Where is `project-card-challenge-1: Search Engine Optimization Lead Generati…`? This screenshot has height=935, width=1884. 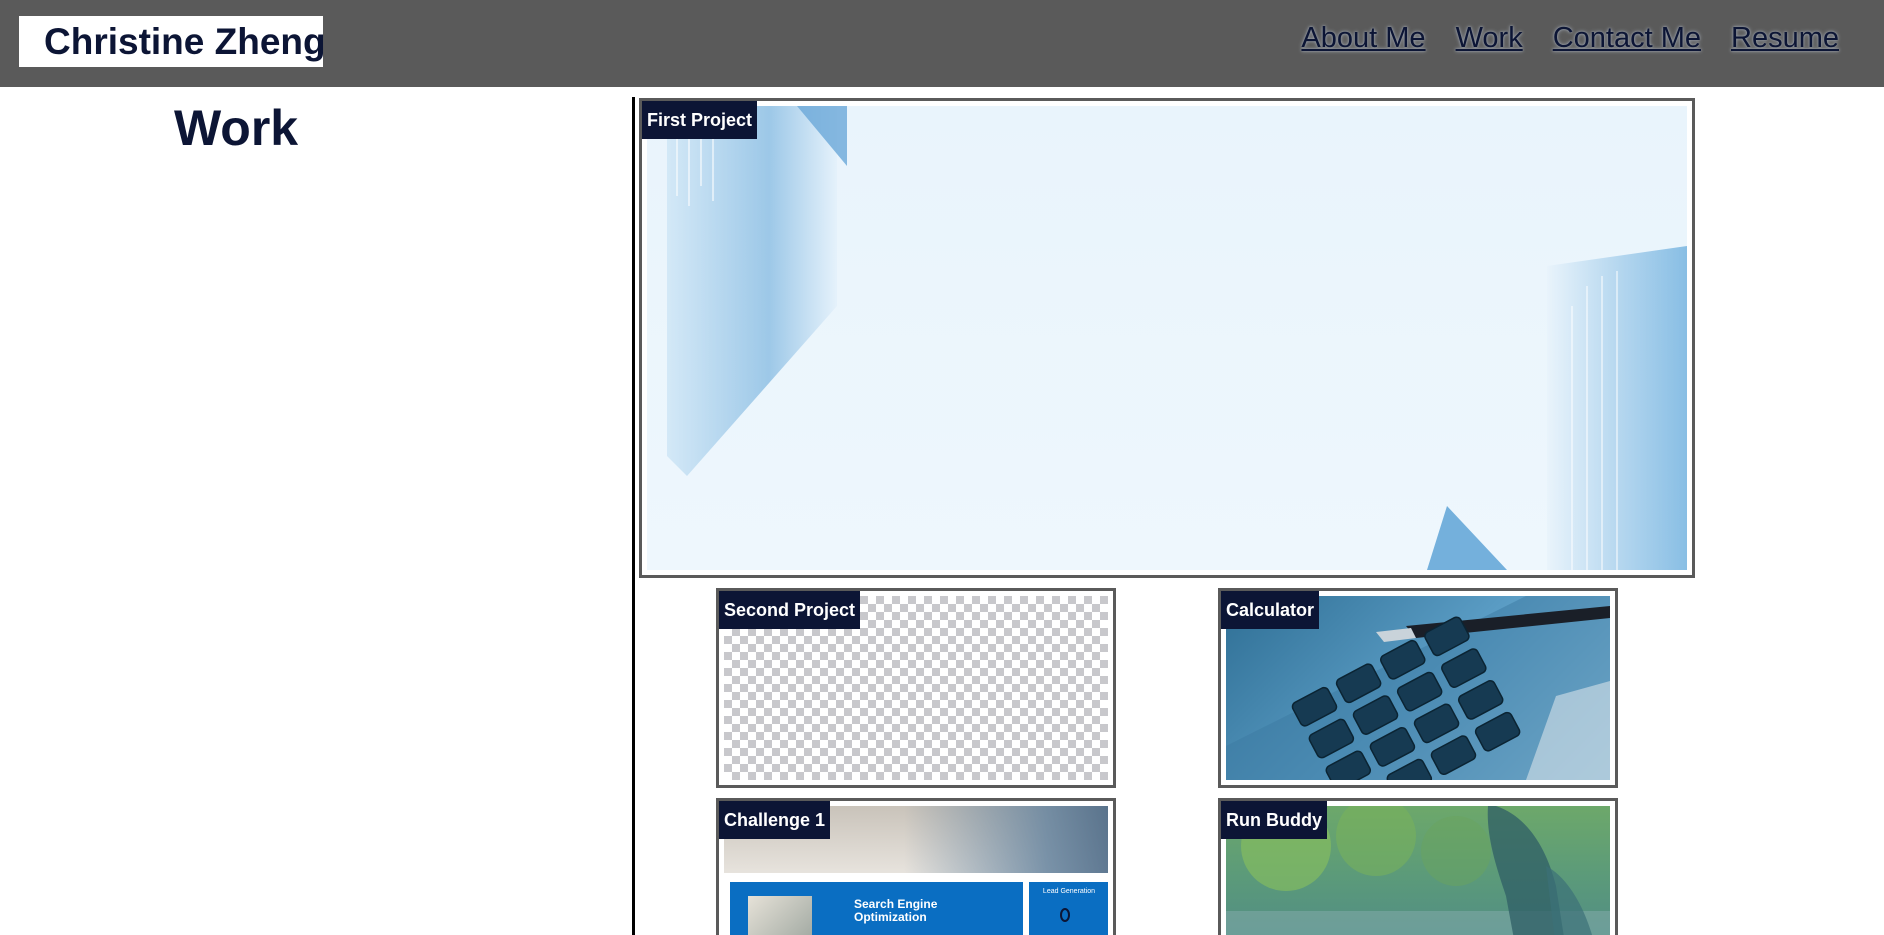 project-card-challenge-1: Search Engine Optimization Lead Generati… is located at coordinates (916, 866).